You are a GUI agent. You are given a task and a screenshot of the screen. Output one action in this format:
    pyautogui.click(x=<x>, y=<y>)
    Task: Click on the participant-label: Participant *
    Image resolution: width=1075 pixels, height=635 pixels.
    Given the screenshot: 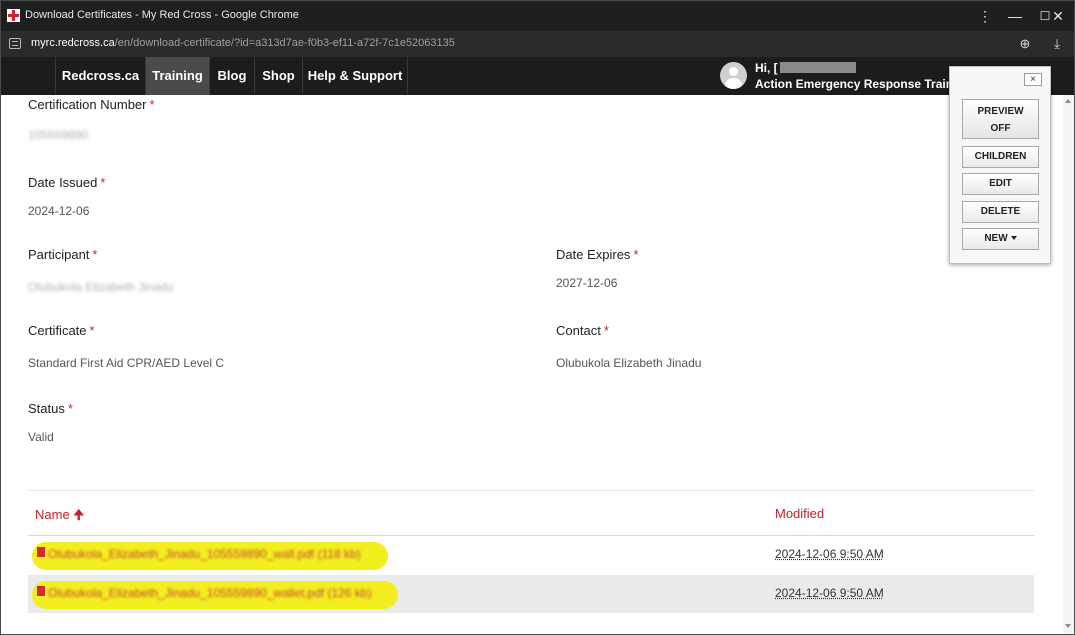 What is the action you would take?
    pyautogui.click(x=62, y=254)
    